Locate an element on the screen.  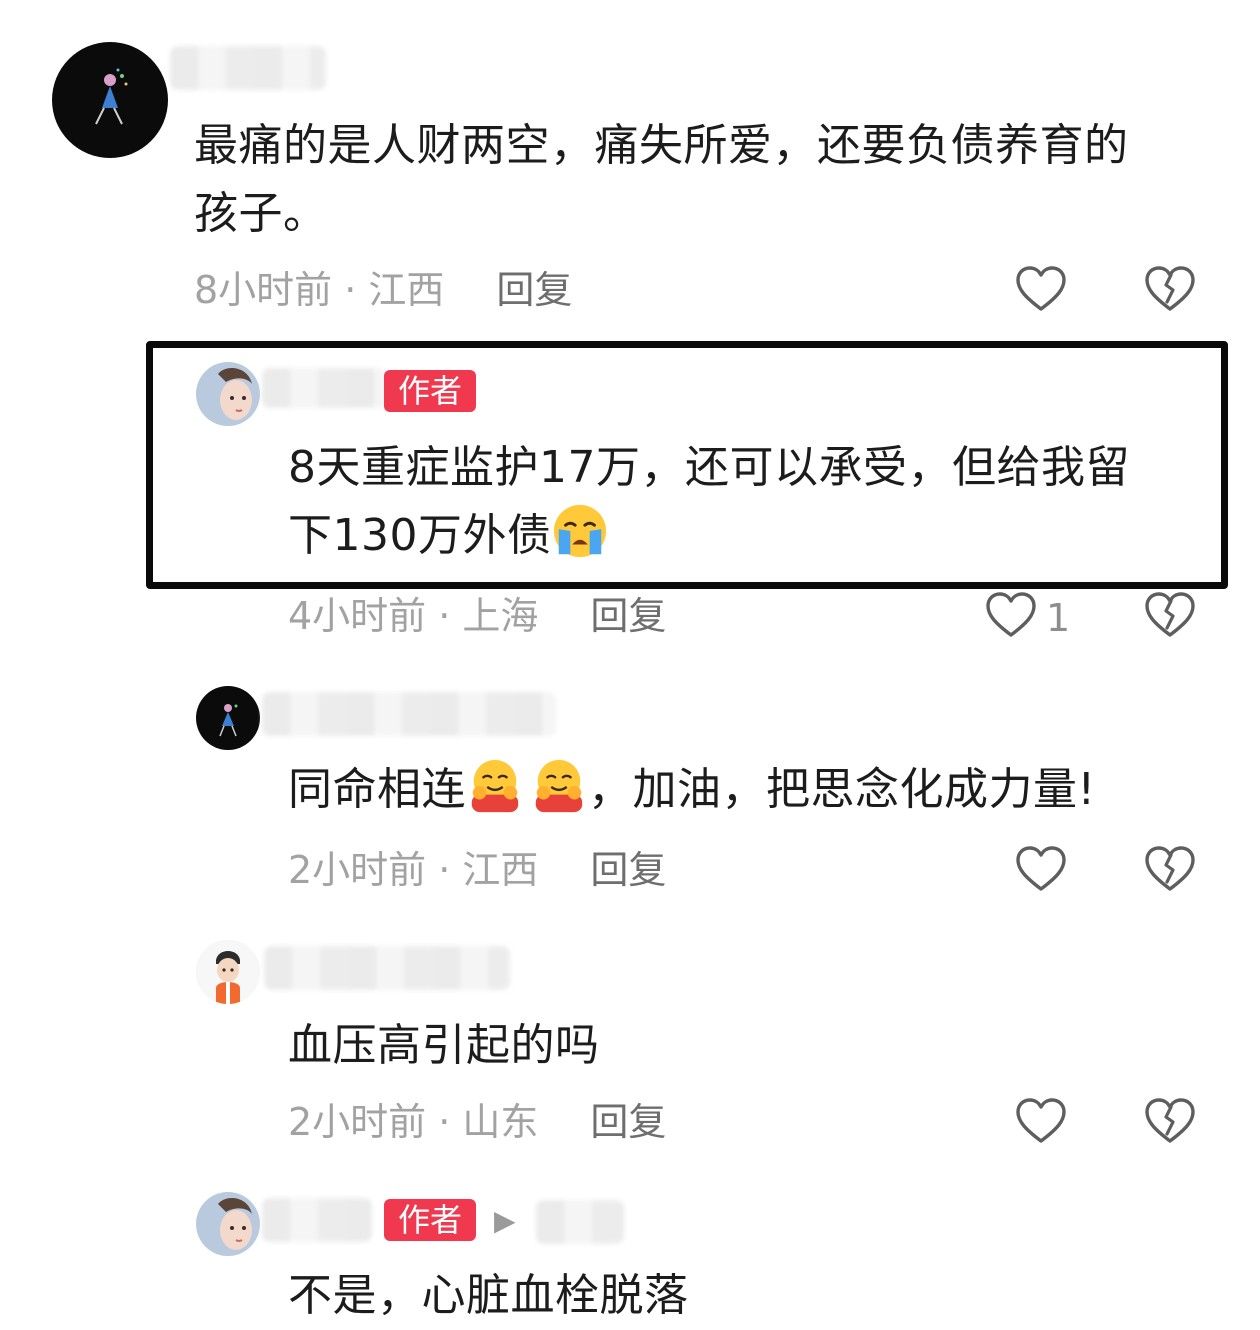
like-count: 1 is located at coordinates (1058, 618).